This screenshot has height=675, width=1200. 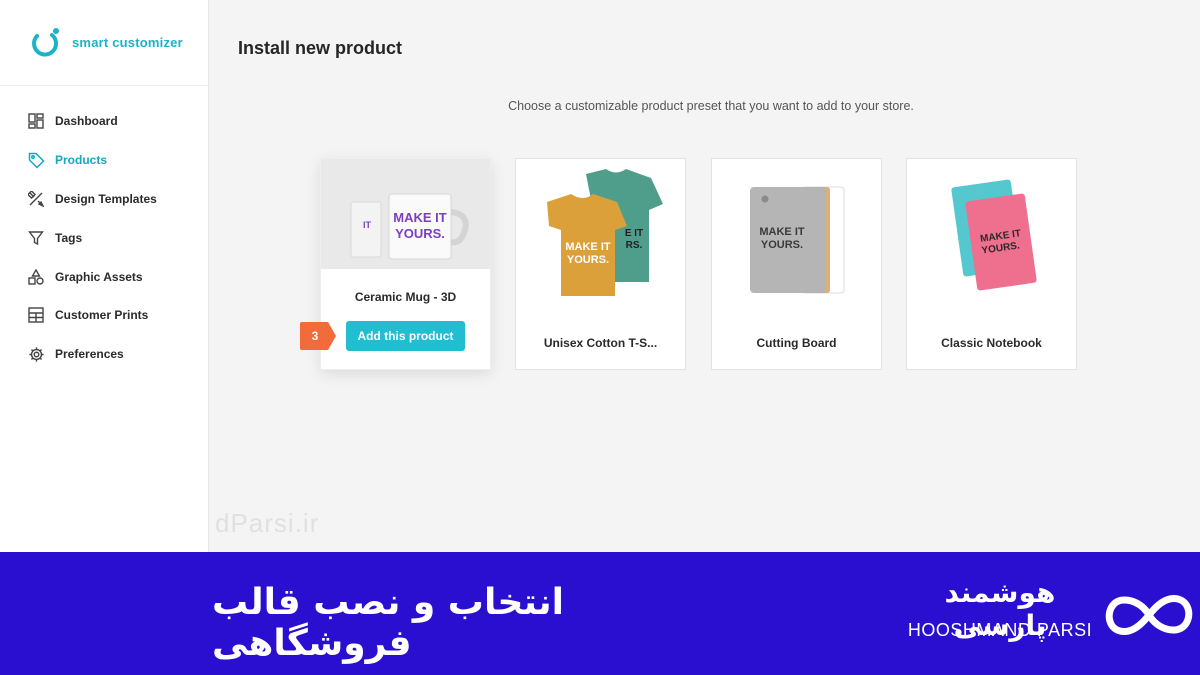 What do you see at coordinates (104, 237) in the screenshot?
I see `sidebar-item-tags: Tags` at bounding box center [104, 237].